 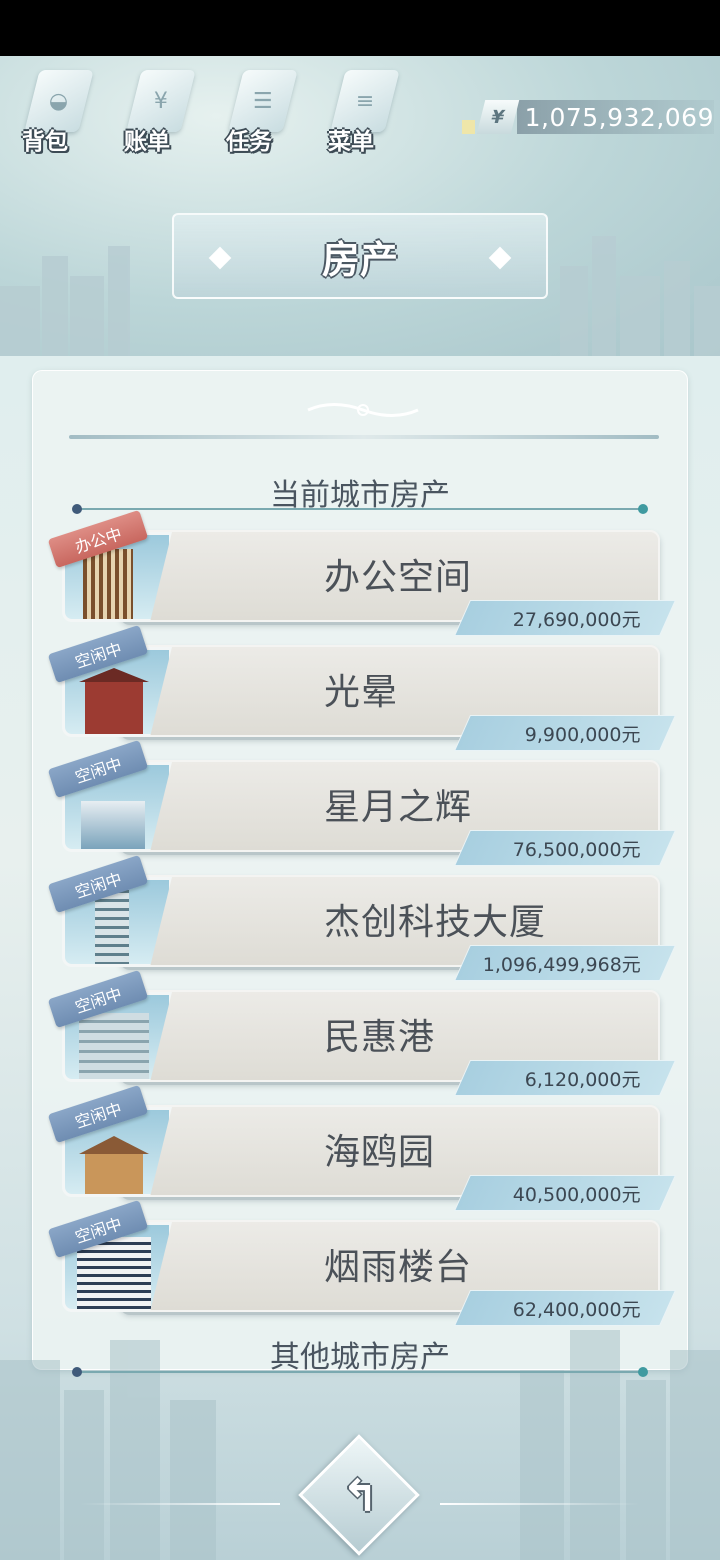 I want to click on page-title-box: 房产, so click(x=360, y=256).